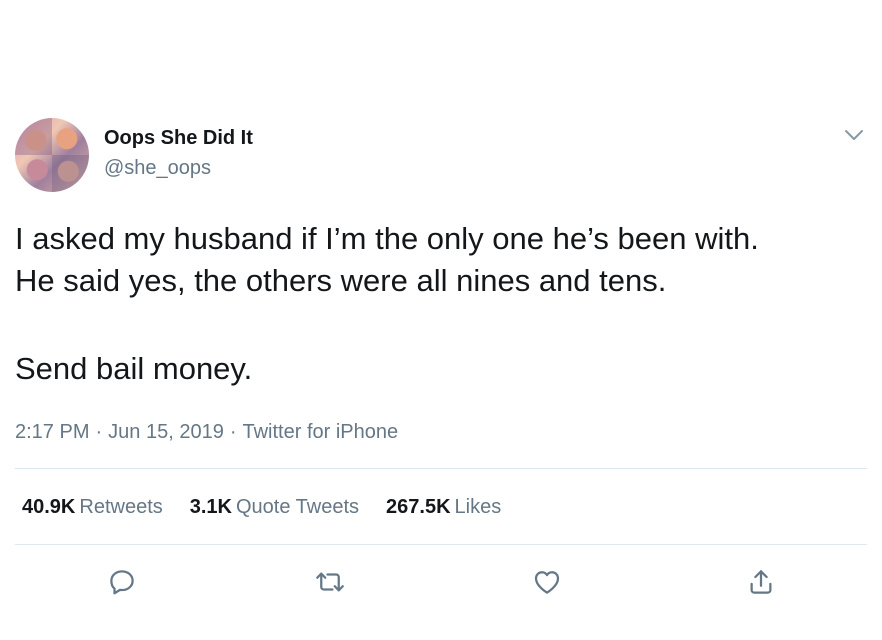  I want to click on like-button, so click(547, 582).